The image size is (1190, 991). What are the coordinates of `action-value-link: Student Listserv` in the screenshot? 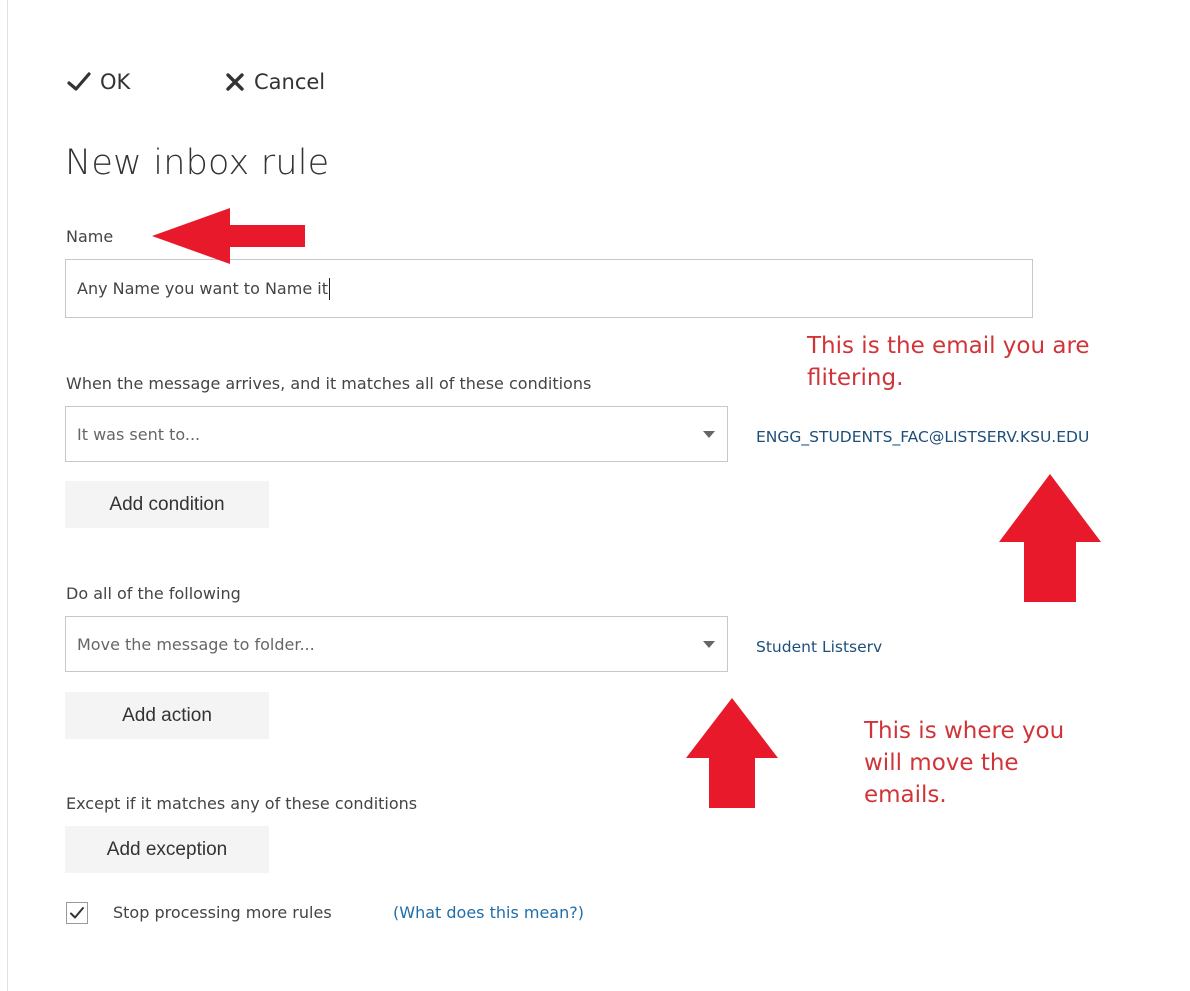 It's located at (819, 647).